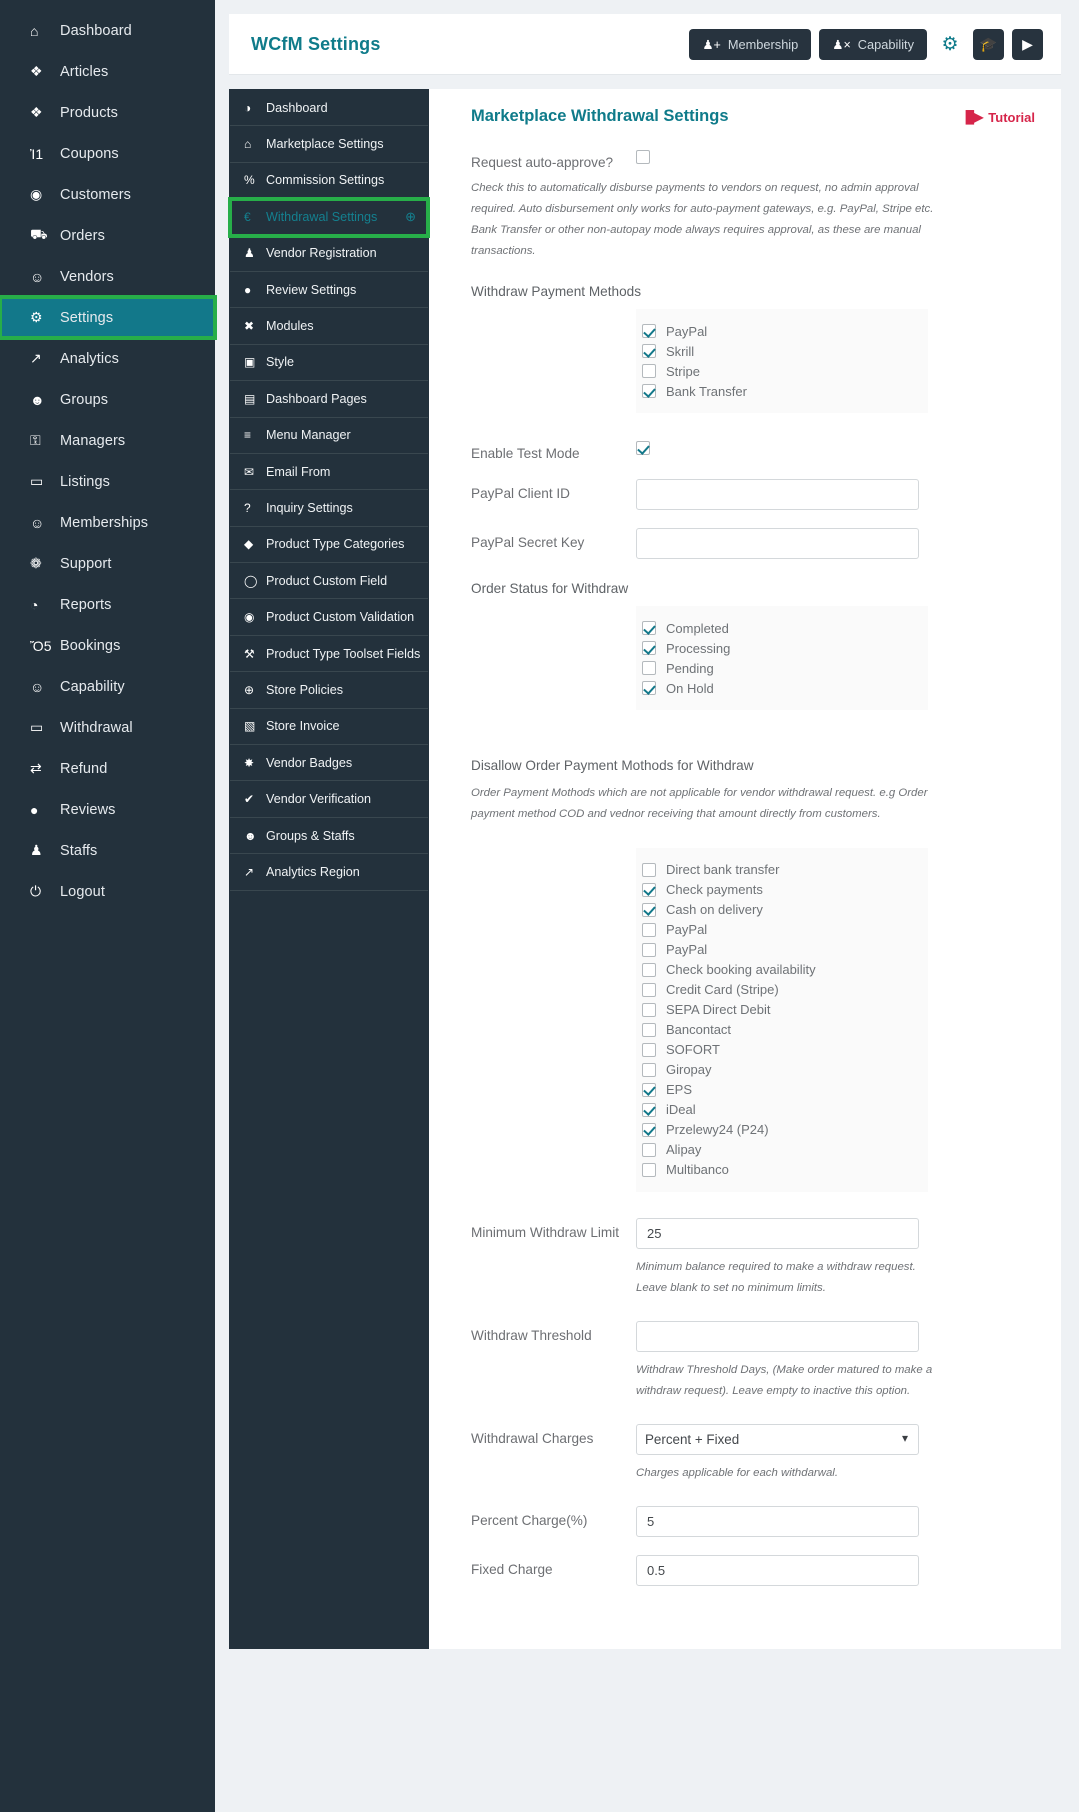 The height and width of the screenshot is (1812, 1079). I want to click on checkbox-row: Przelewy24 (P24), so click(782, 1130).